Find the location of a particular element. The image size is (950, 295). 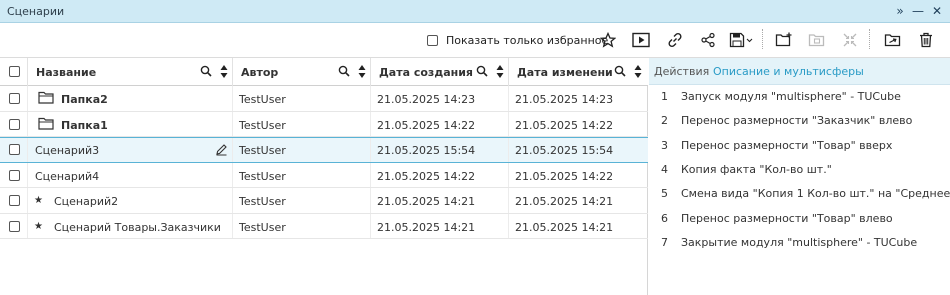

step-number: 6 is located at coordinates (664, 218).